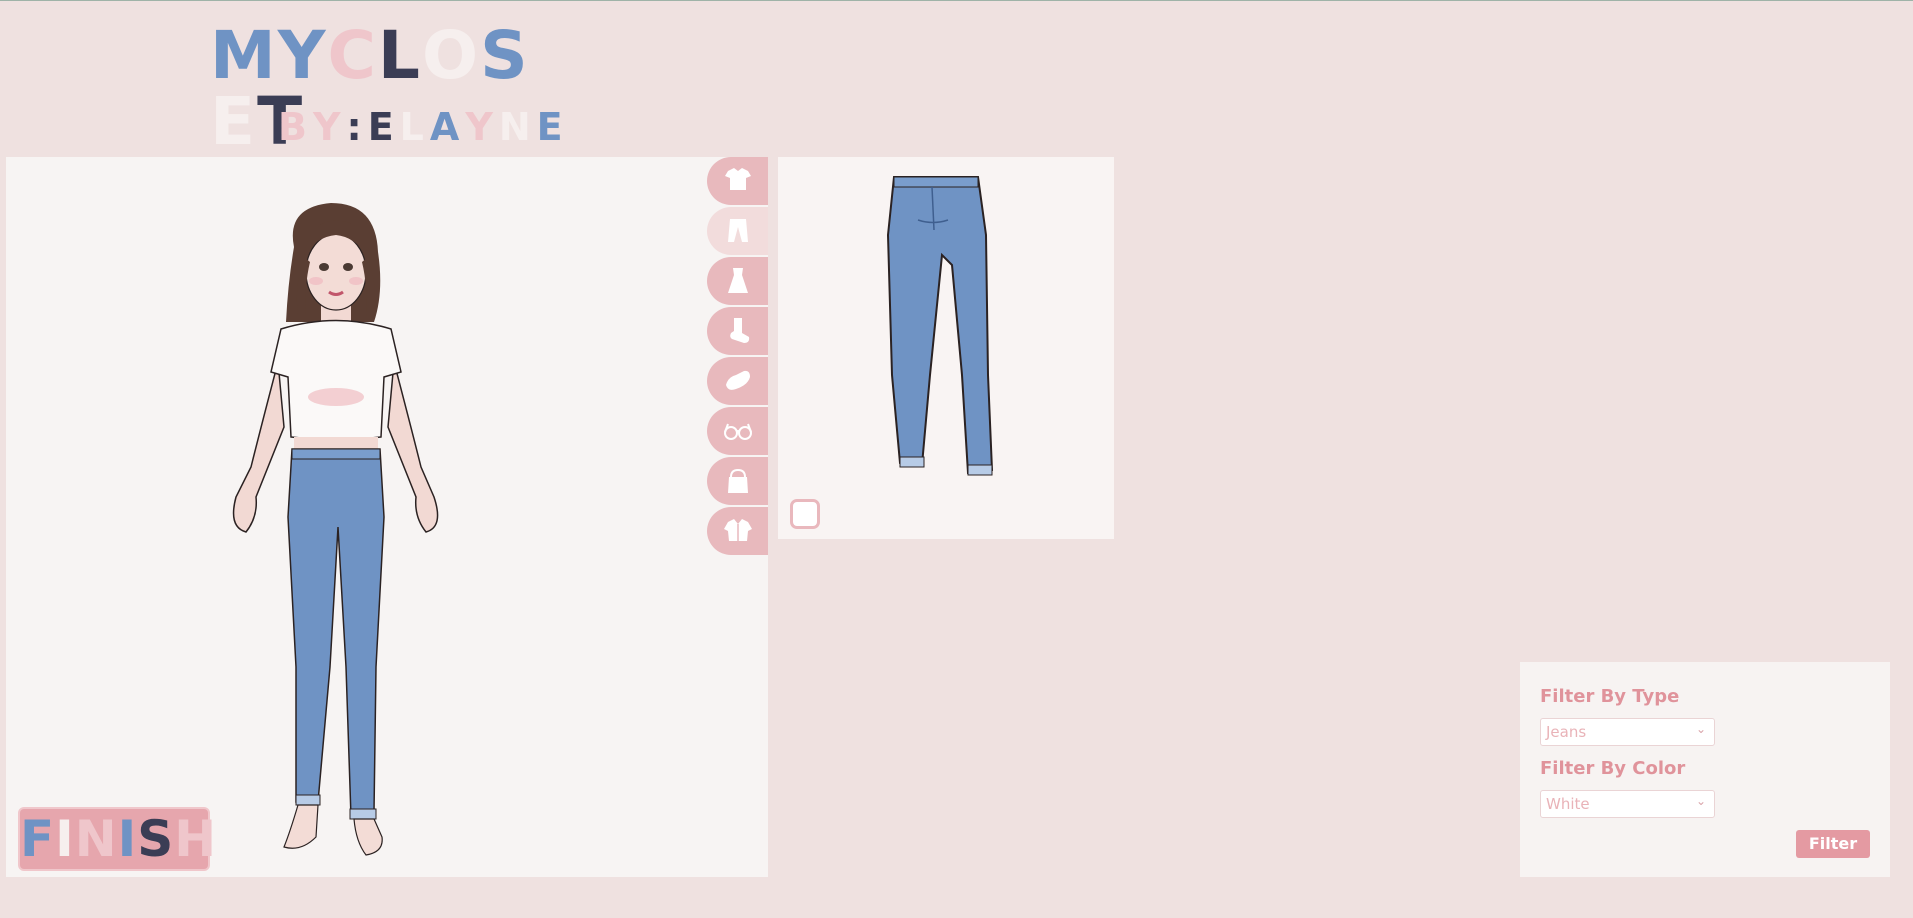 This screenshot has height=918, width=1913. I want to click on tab-bags, so click(737, 481).